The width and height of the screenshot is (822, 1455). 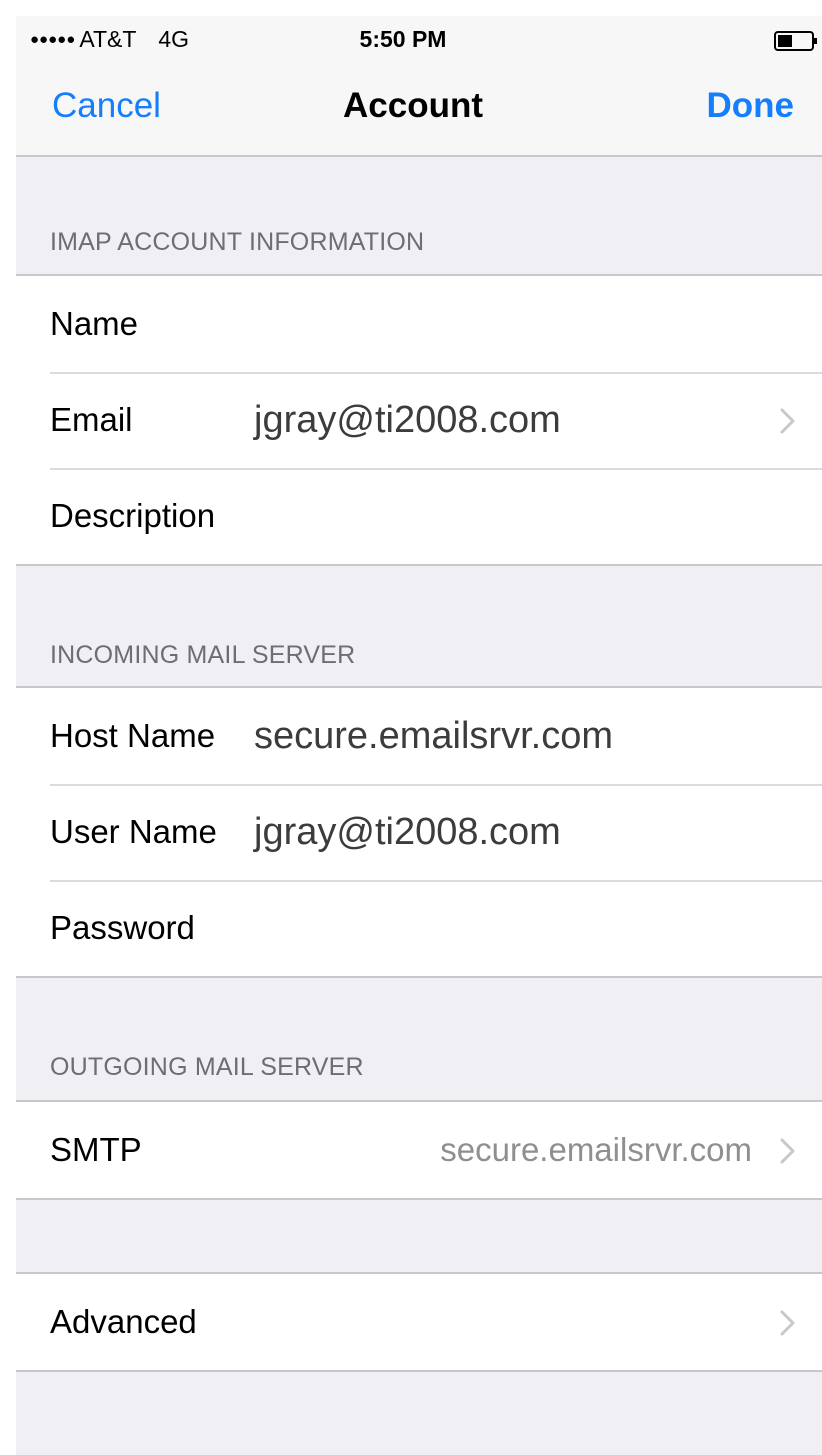 I want to click on password-label: Password, so click(x=122, y=927).